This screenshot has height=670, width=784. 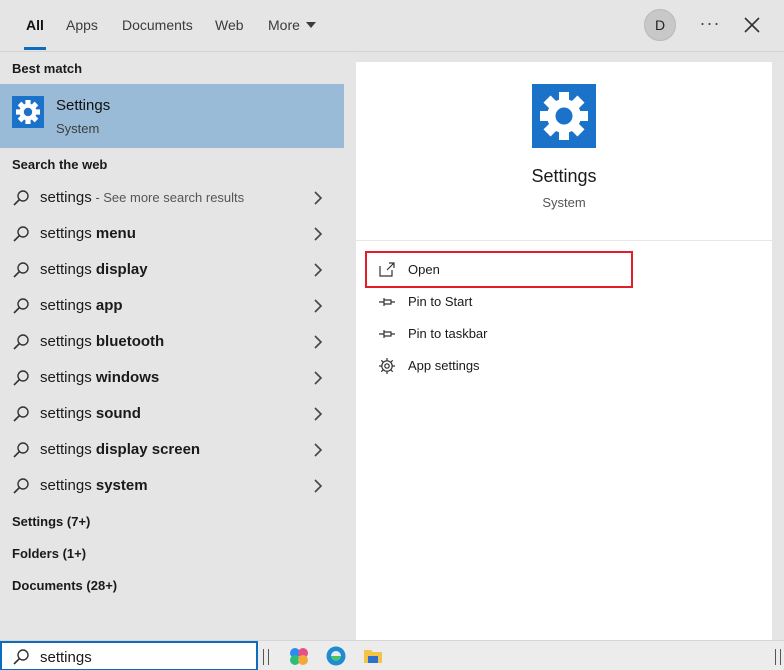 I want to click on pin-to-start-label: Pin to Start, so click(x=440, y=301).